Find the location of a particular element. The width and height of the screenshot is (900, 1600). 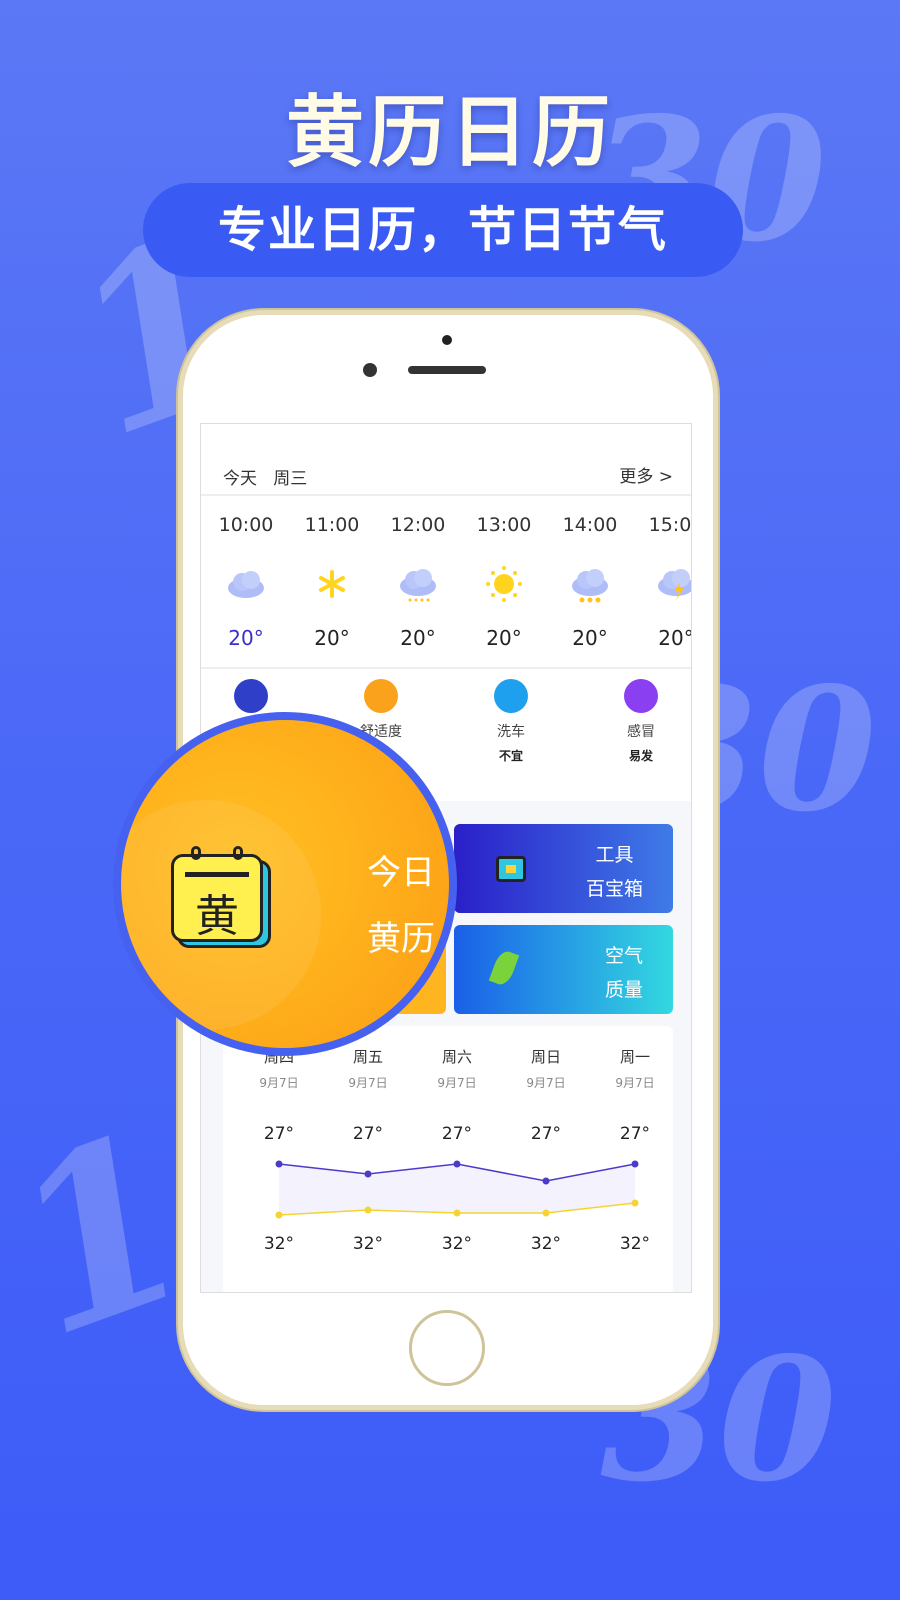

cloud-sleet-icon is located at coordinates (590, 586).